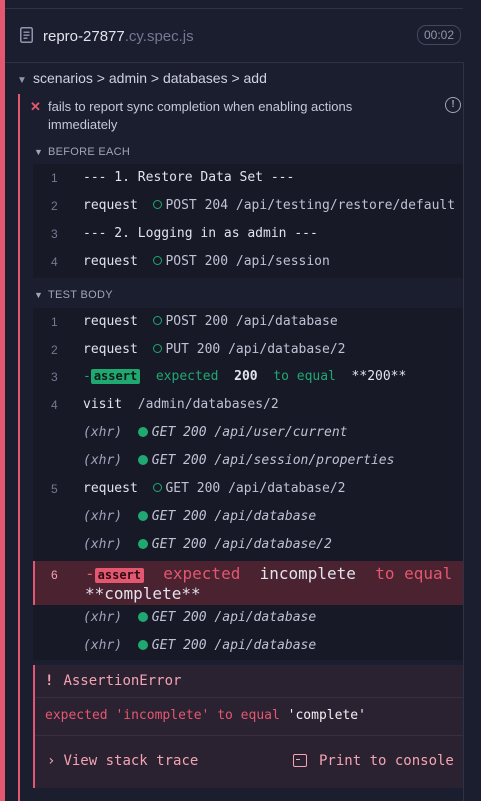 The height and width of the screenshot is (801, 481). What do you see at coordinates (282, 261) in the screenshot?
I see `command-path: /api/session` at bounding box center [282, 261].